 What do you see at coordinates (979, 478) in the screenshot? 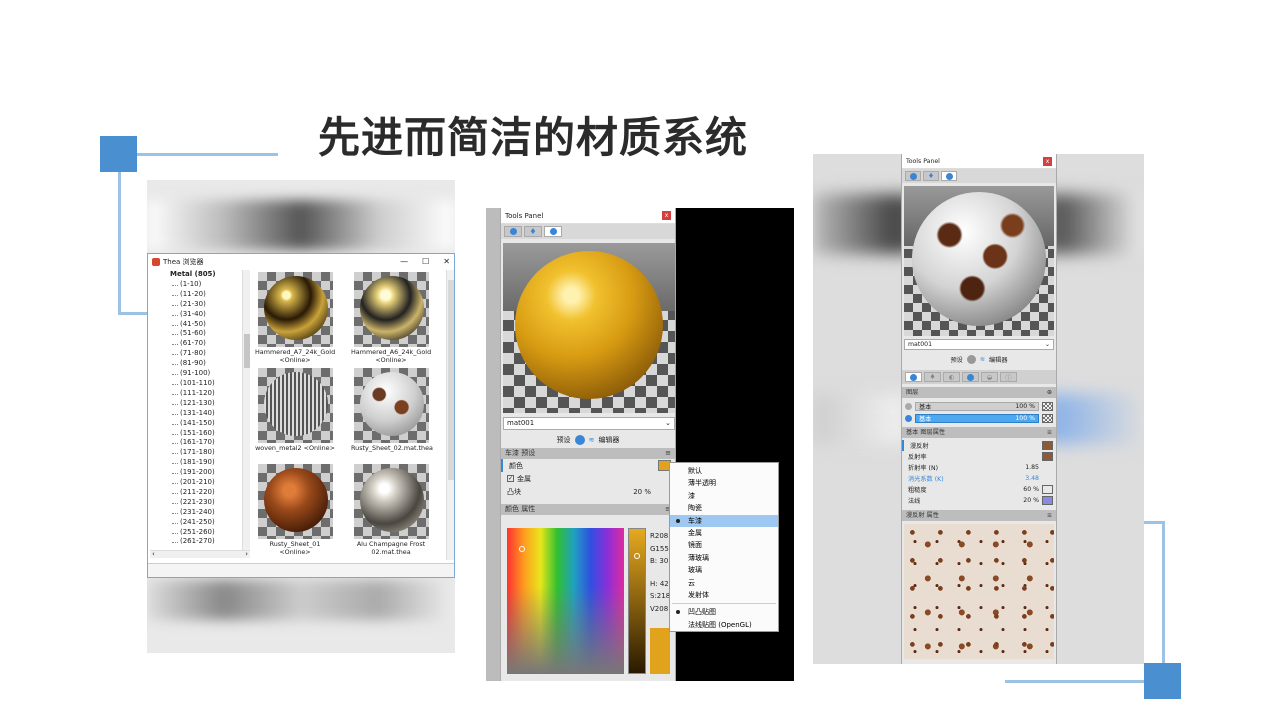
I see `layer-prop-row: 消光系数 (K) 3.48` at bounding box center [979, 478].